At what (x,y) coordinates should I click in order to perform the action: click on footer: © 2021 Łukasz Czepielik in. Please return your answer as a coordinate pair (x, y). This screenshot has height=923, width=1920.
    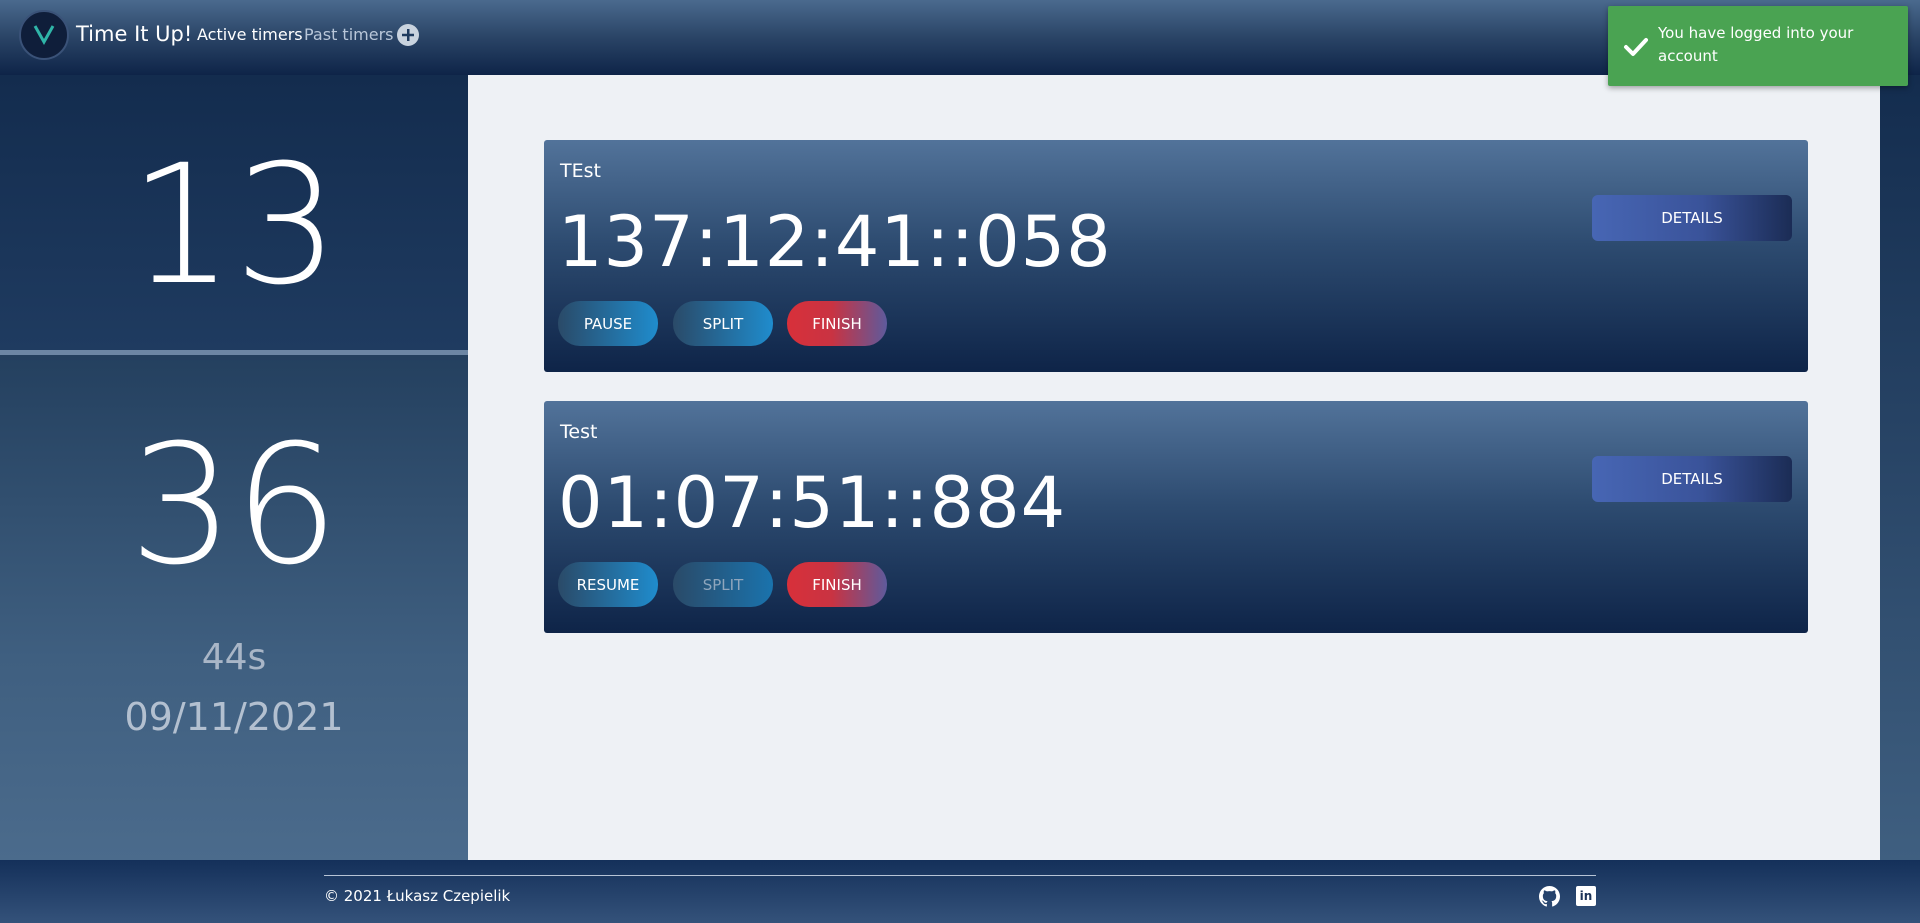
    Looking at the image, I should click on (960, 891).